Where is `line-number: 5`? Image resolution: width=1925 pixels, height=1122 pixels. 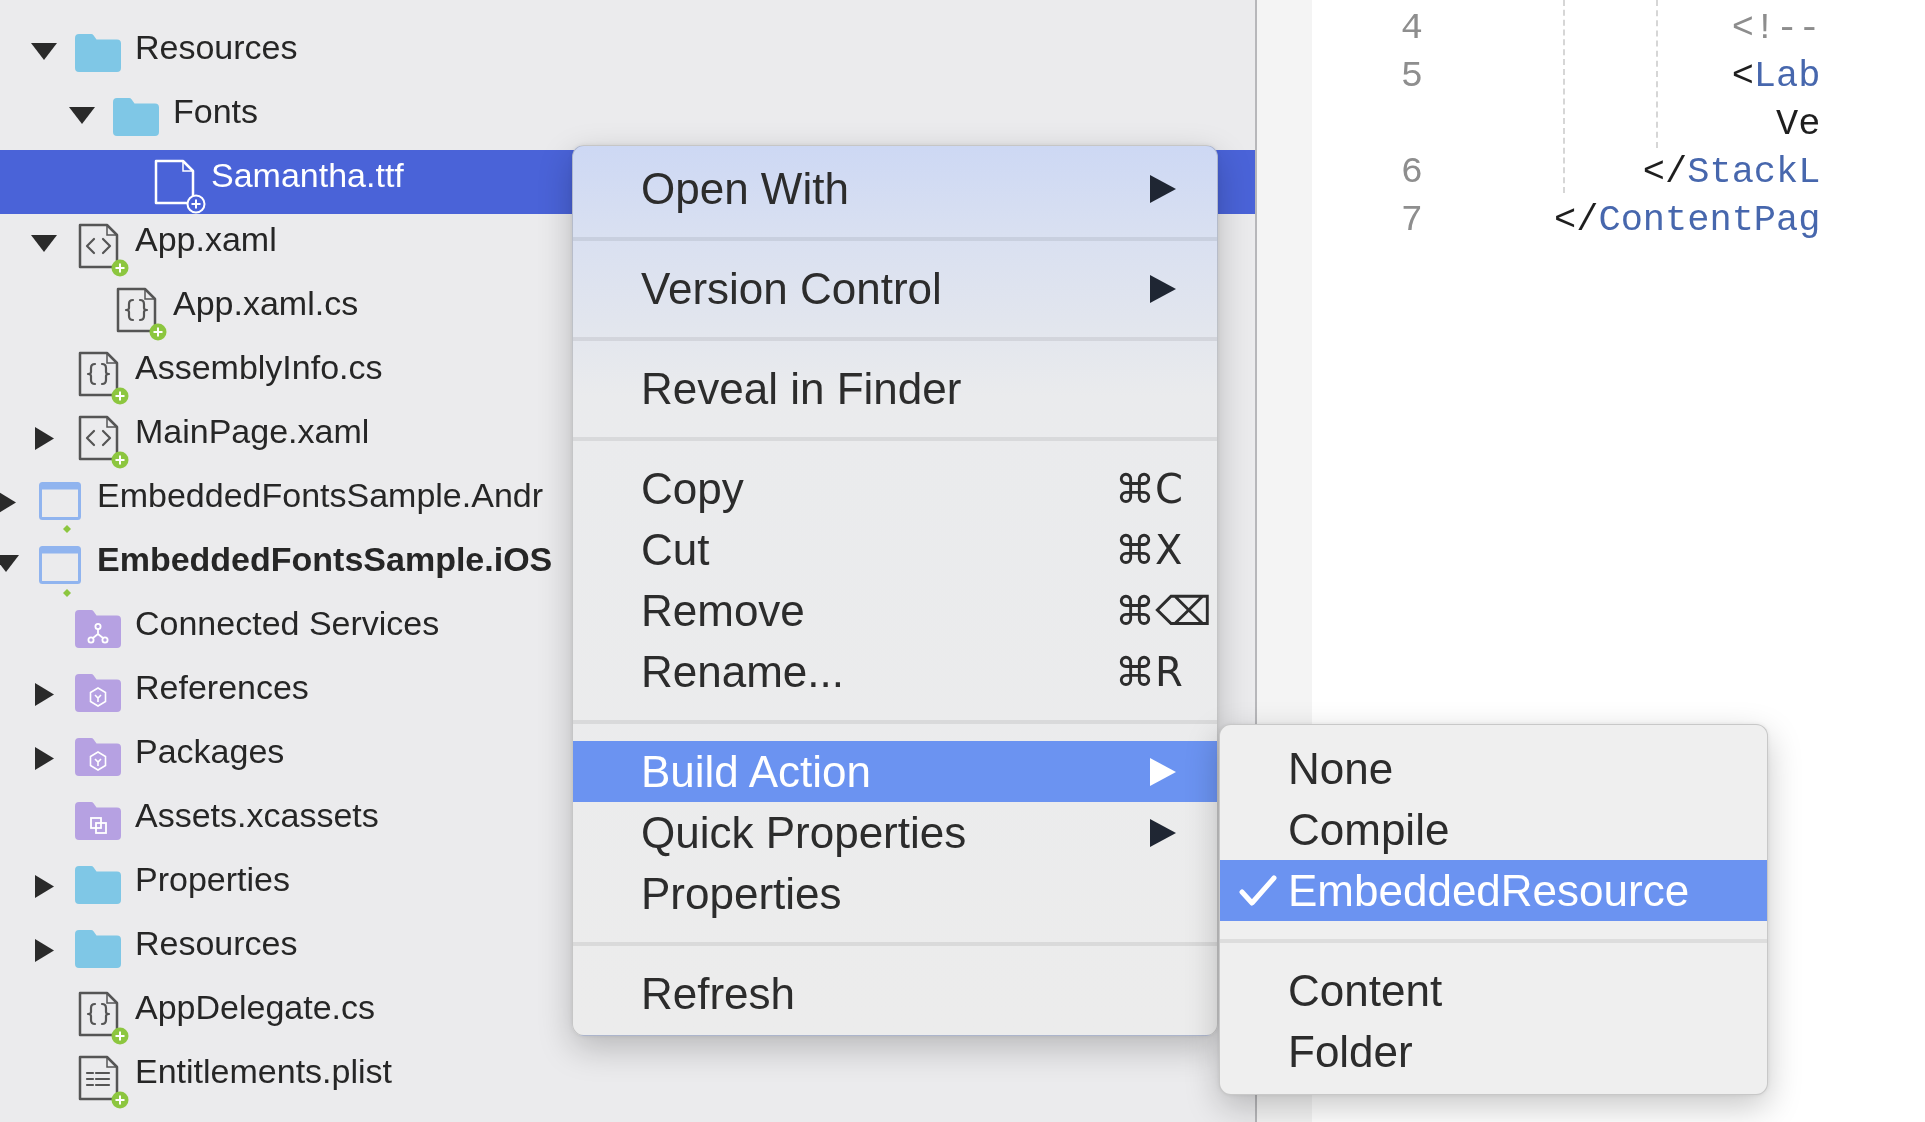
line-number: 5 is located at coordinates (1411, 76).